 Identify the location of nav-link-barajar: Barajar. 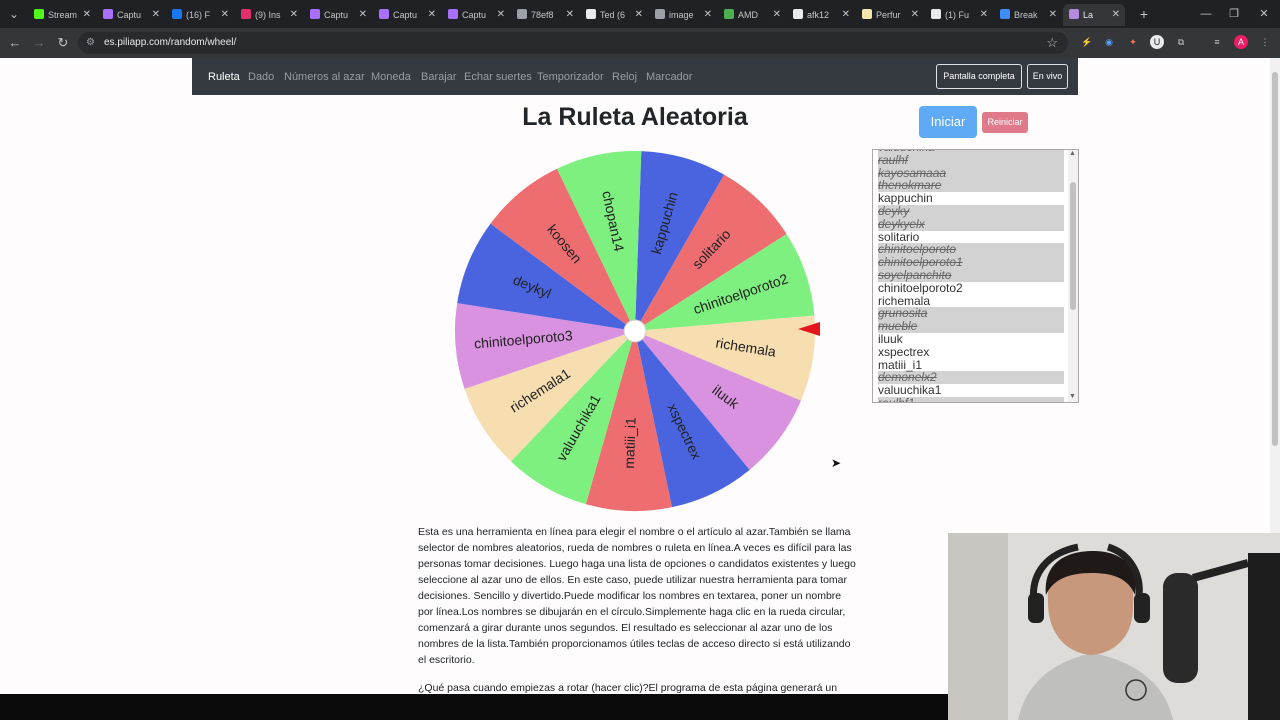
(438, 77).